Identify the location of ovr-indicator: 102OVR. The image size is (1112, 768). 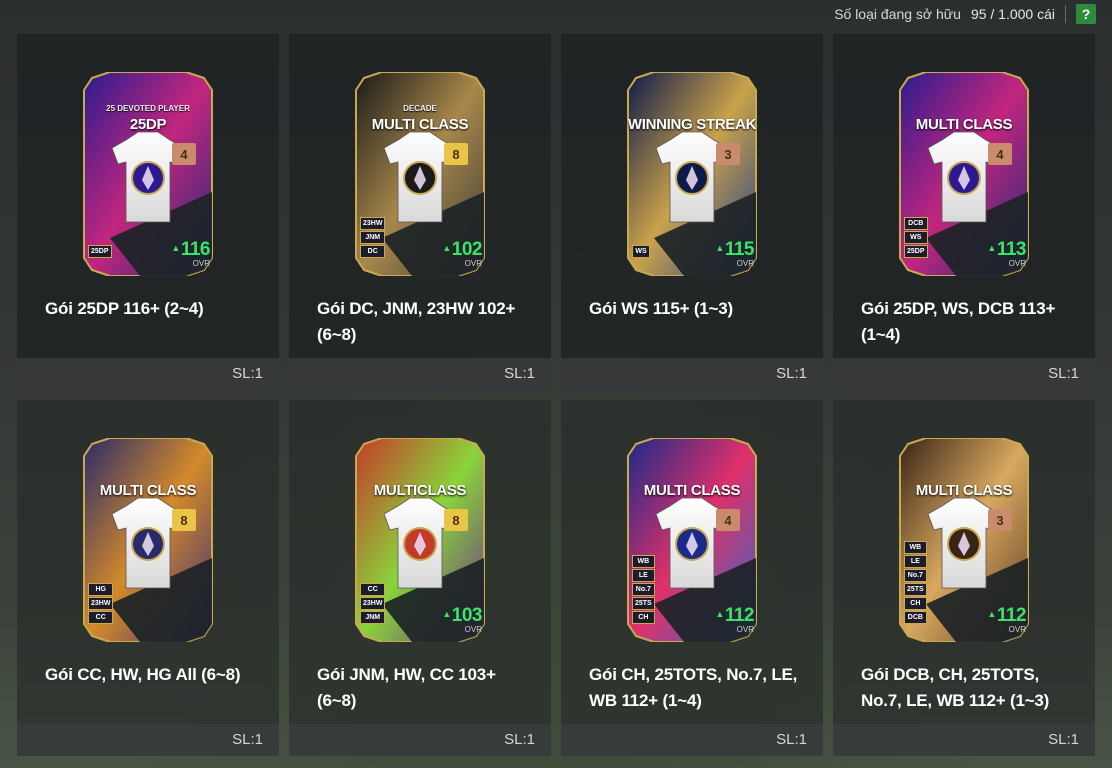
(462, 253).